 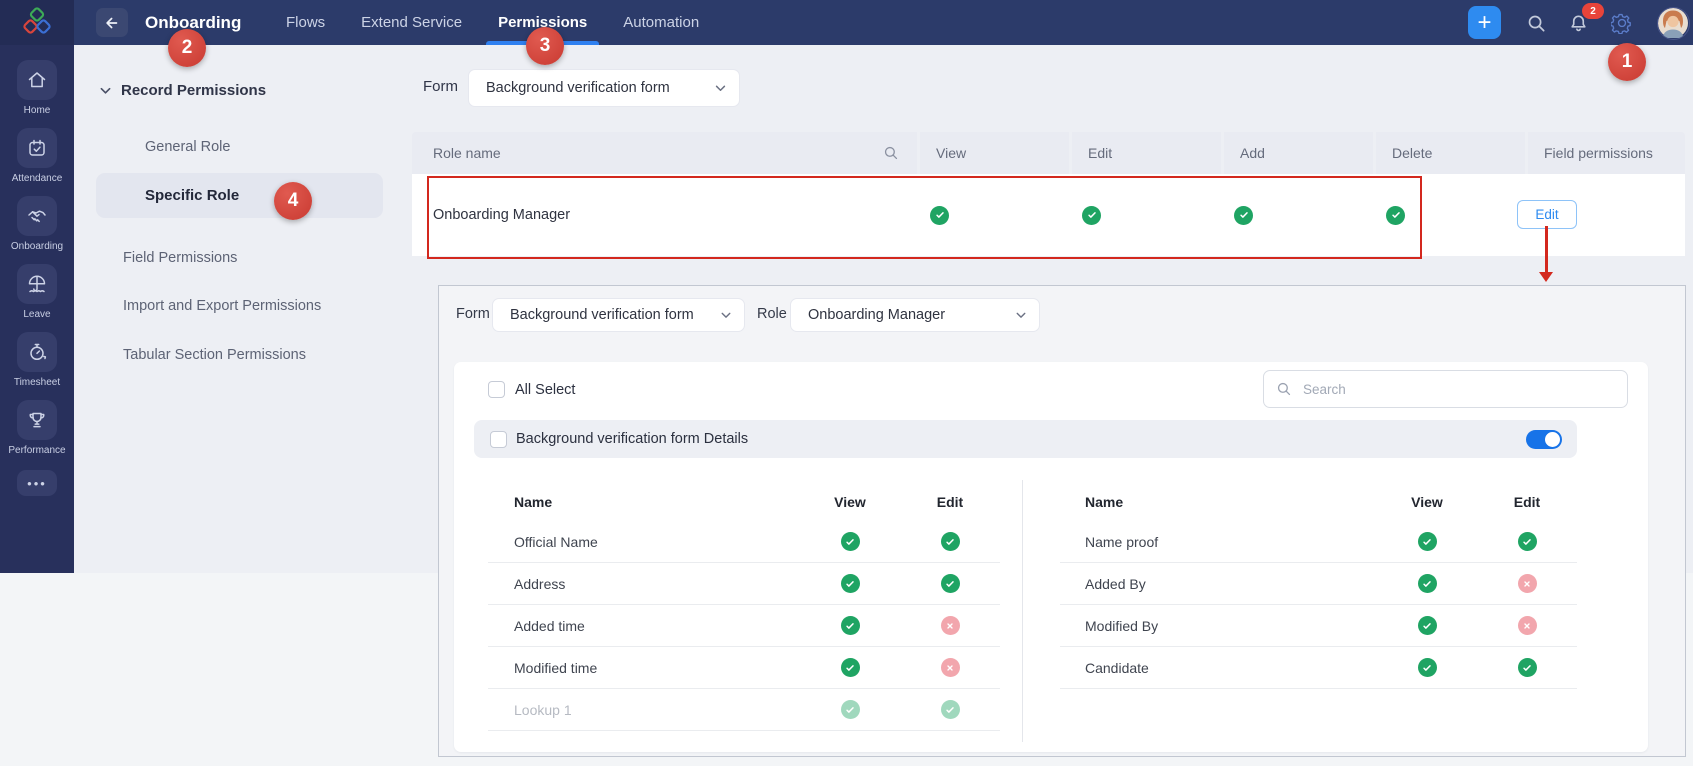 I want to click on tab-flows: Flows, so click(x=305, y=22).